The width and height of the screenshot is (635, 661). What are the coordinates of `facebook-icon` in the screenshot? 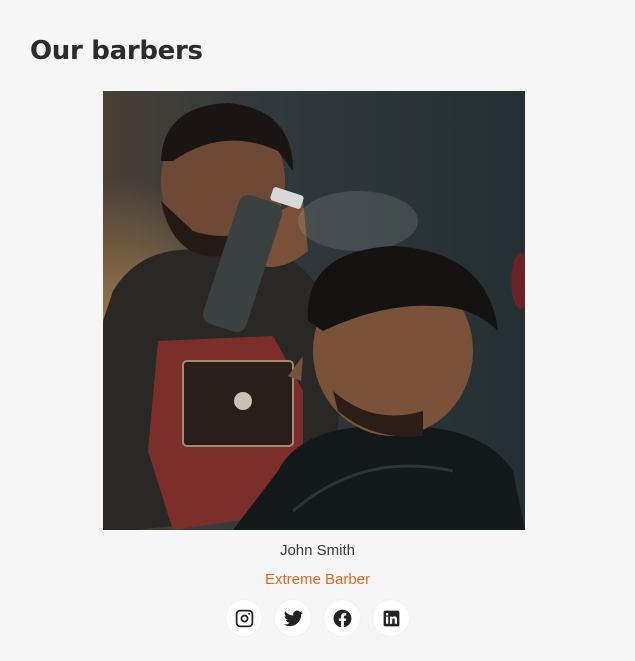 It's located at (342, 618).